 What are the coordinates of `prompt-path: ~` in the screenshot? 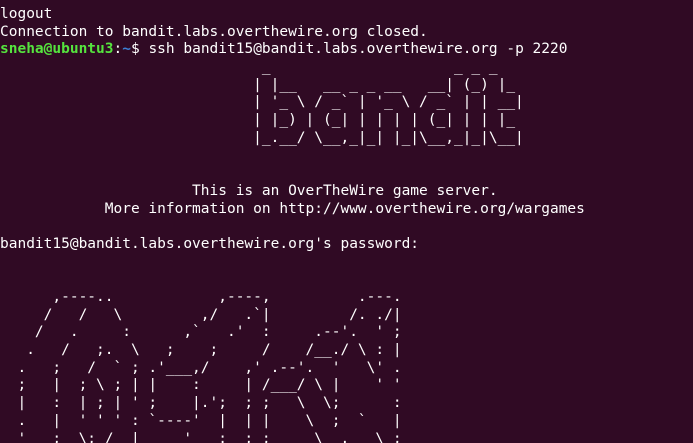 It's located at (126, 49).